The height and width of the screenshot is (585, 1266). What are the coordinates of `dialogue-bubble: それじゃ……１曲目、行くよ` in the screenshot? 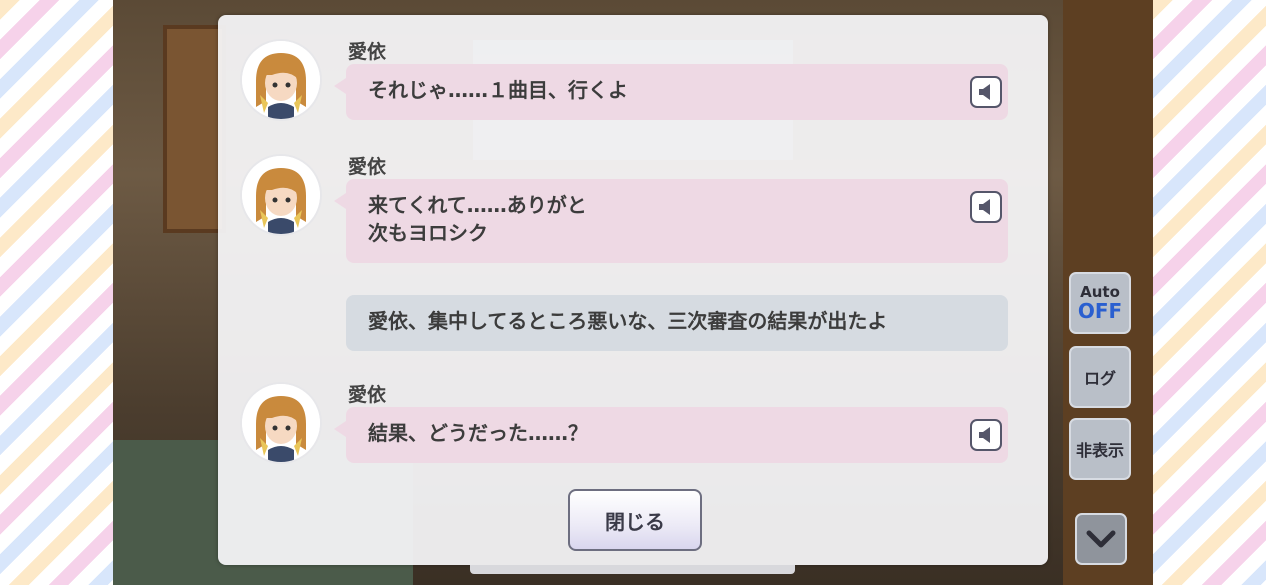 It's located at (671, 92).